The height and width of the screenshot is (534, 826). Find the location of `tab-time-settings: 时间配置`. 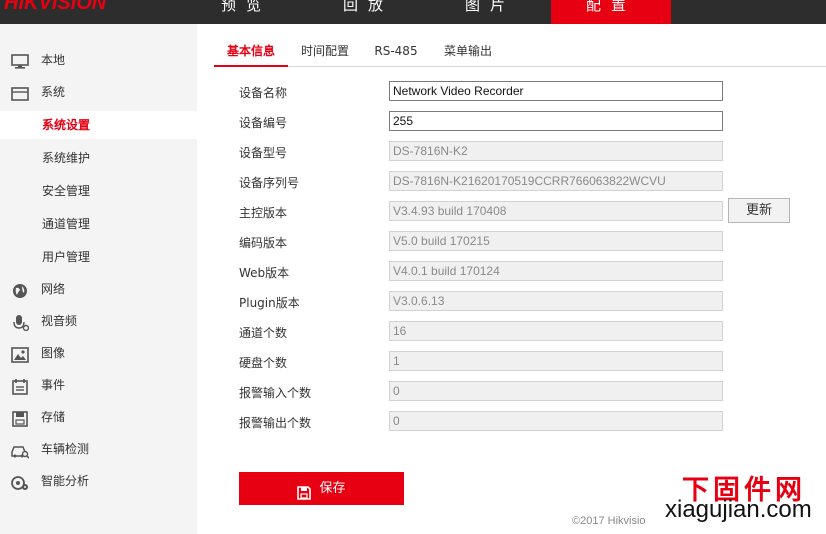

tab-time-settings: 时间配置 is located at coordinates (325, 52).